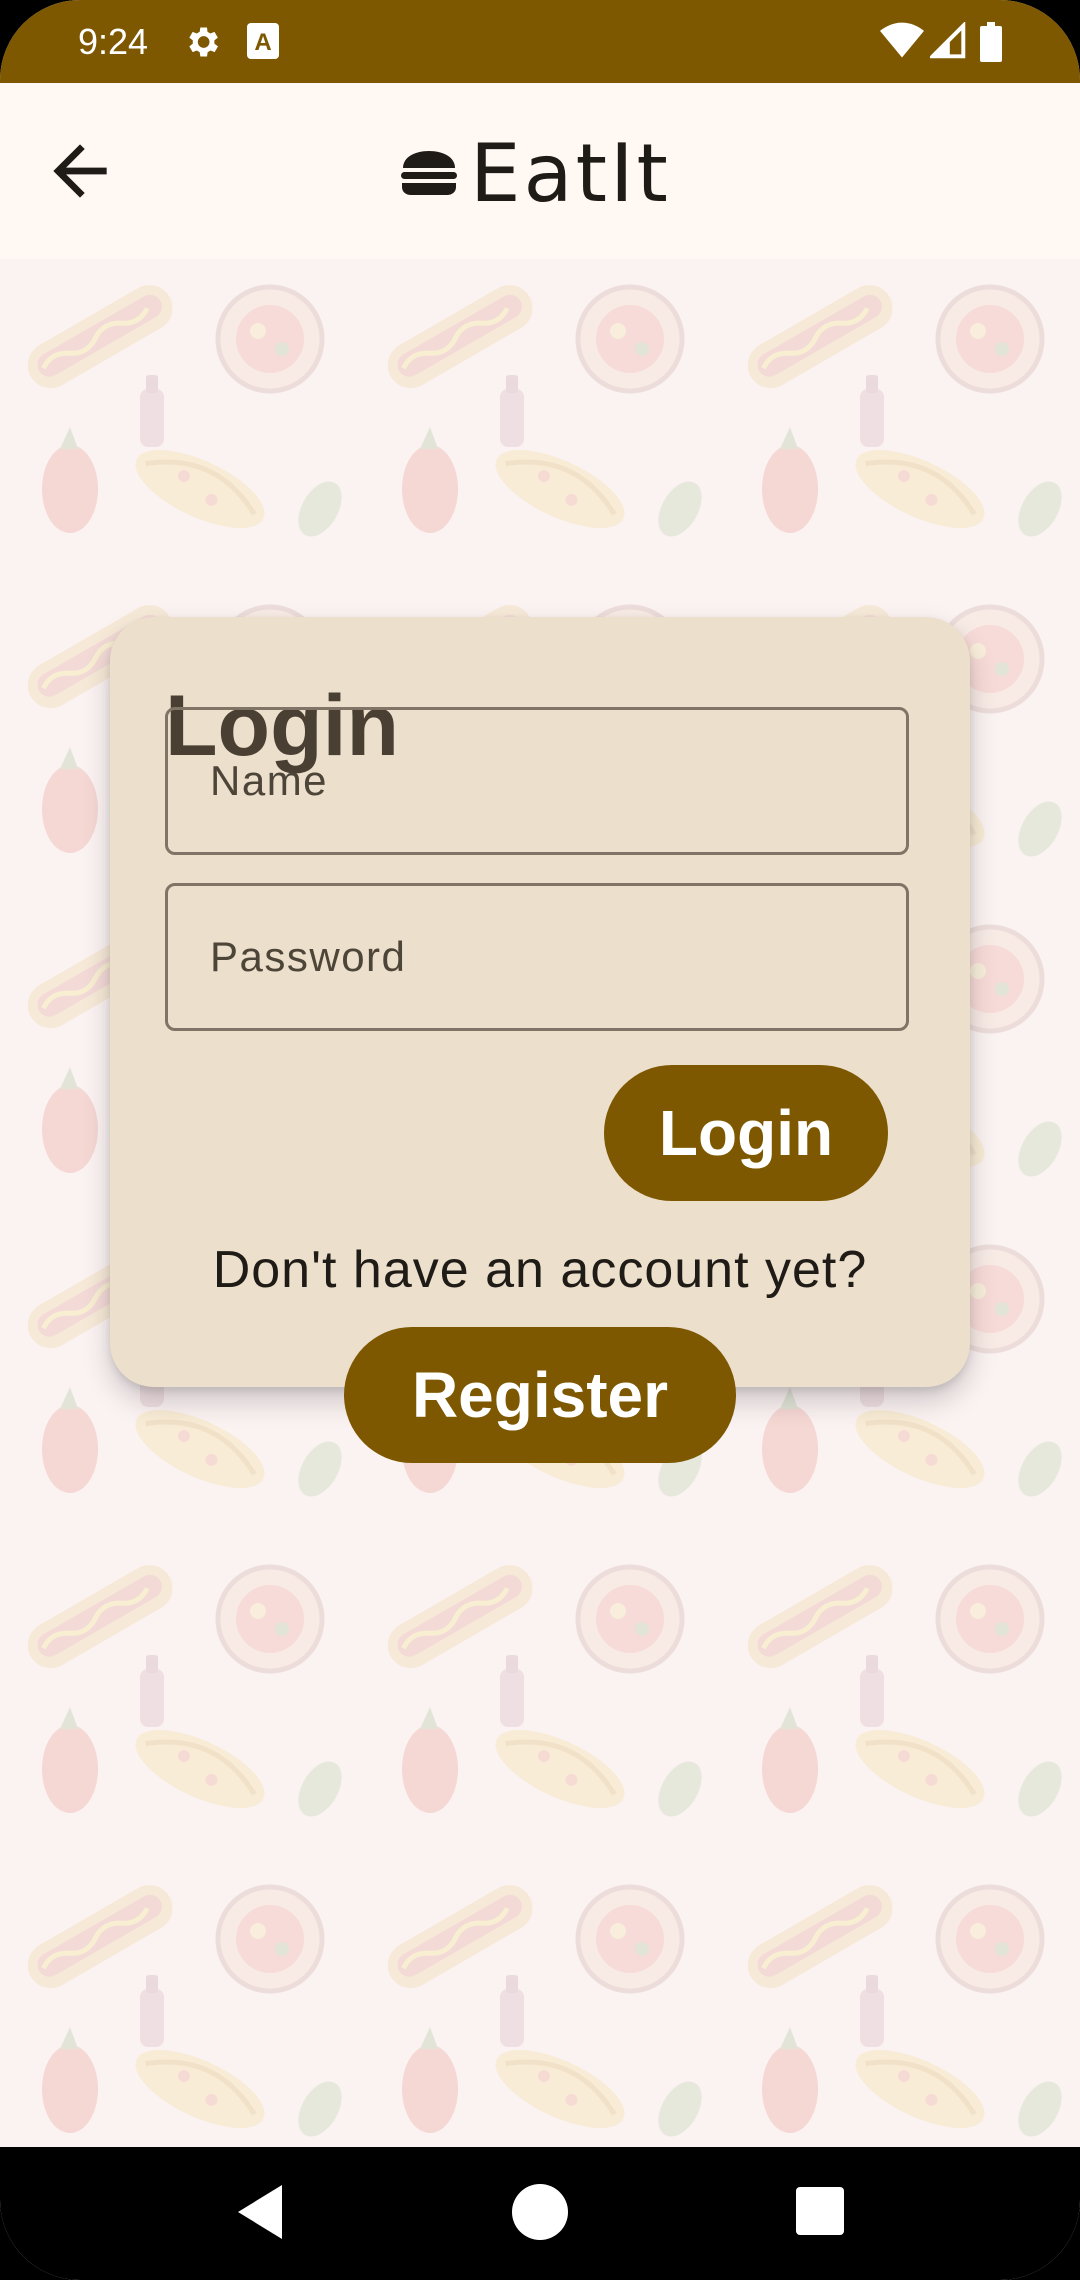  I want to click on nav-home-icon, so click(540, 2212).